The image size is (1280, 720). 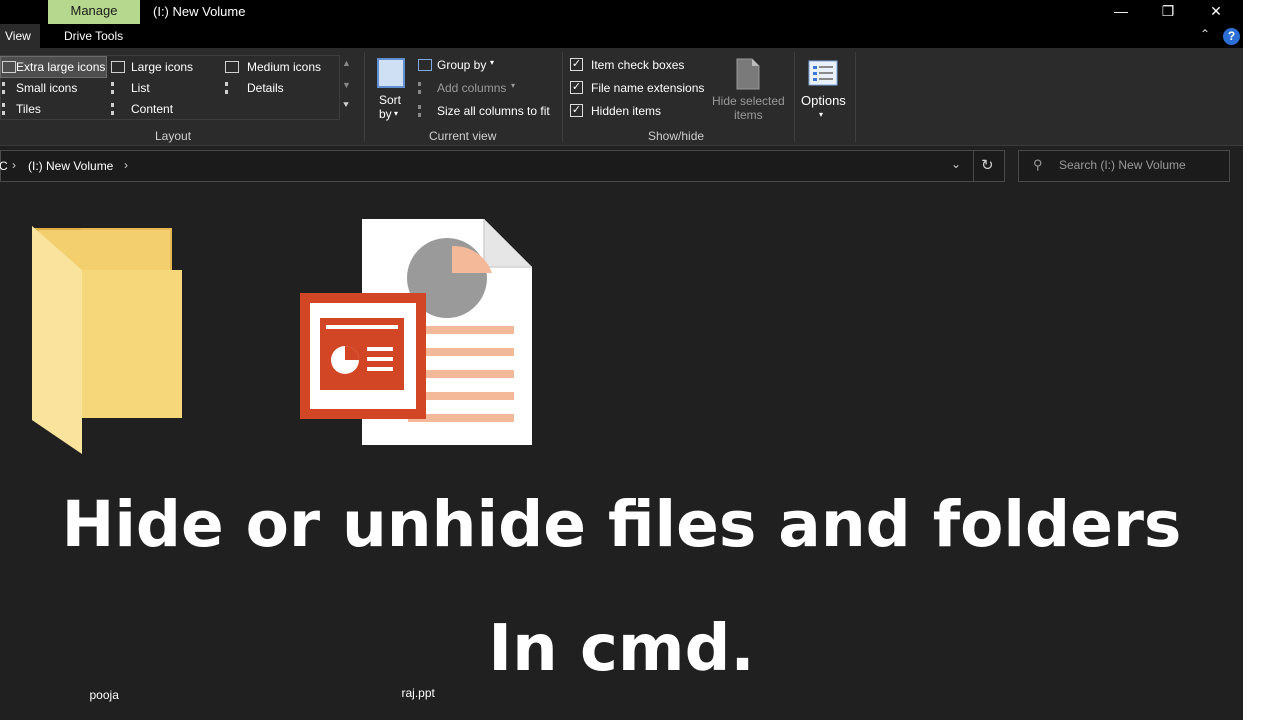 What do you see at coordinates (265, 88) in the screenshot?
I see `layout-details: Details` at bounding box center [265, 88].